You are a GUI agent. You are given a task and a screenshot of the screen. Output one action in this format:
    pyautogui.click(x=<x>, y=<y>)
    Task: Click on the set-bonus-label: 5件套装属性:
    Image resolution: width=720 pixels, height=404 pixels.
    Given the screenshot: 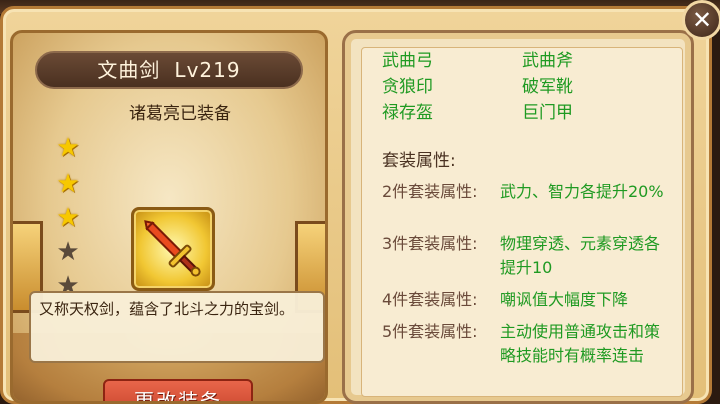 What is the action you would take?
    pyautogui.click(x=430, y=331)
    